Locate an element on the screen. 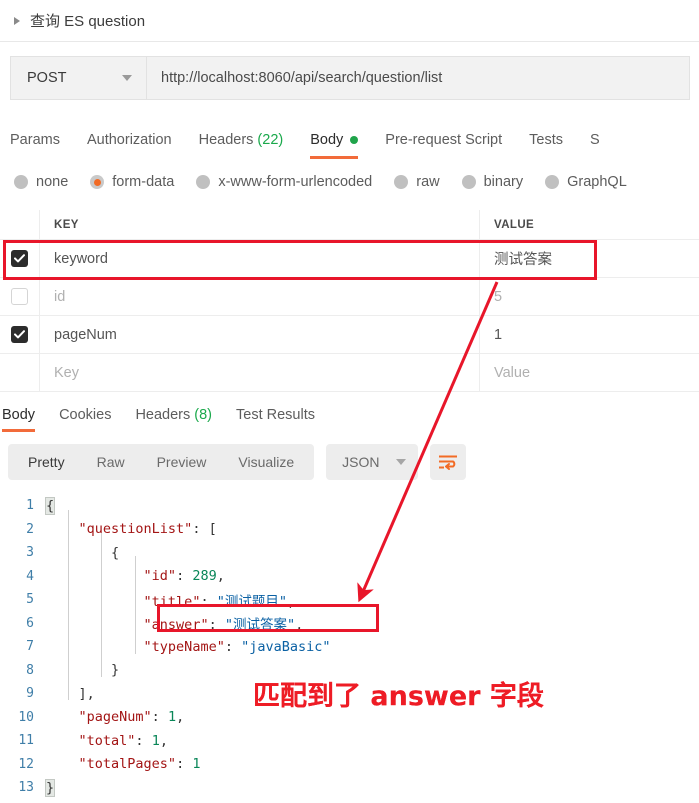 Image resolution: width=699 pixels, height=803 pixels. row-checkbox-cell is located at coordinates (20, 372).